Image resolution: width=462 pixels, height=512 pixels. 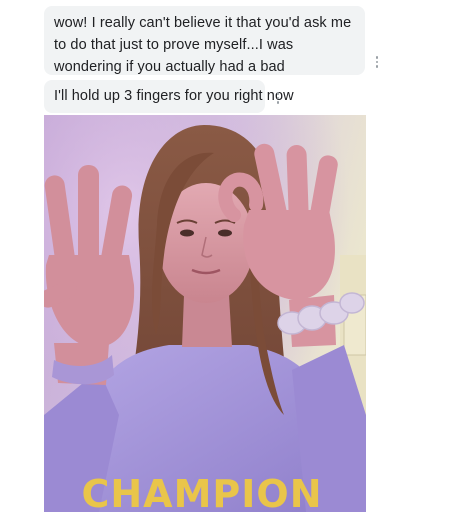 I want to click on message-text-2: I'll hold up 3 fingers for you right now, so click(x=174, y=96).